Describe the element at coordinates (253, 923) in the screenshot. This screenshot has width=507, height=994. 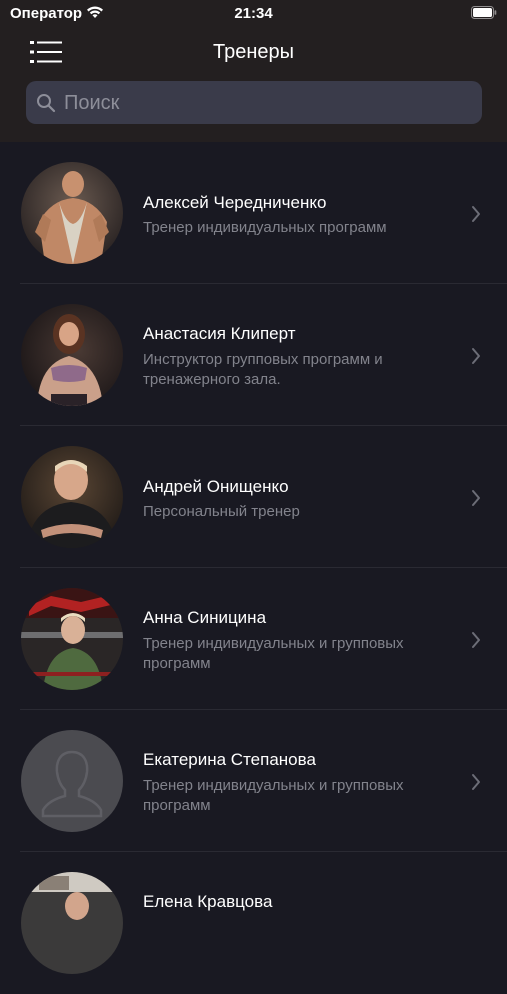
I see `trainer-row: Елена Кравцова` at that location.